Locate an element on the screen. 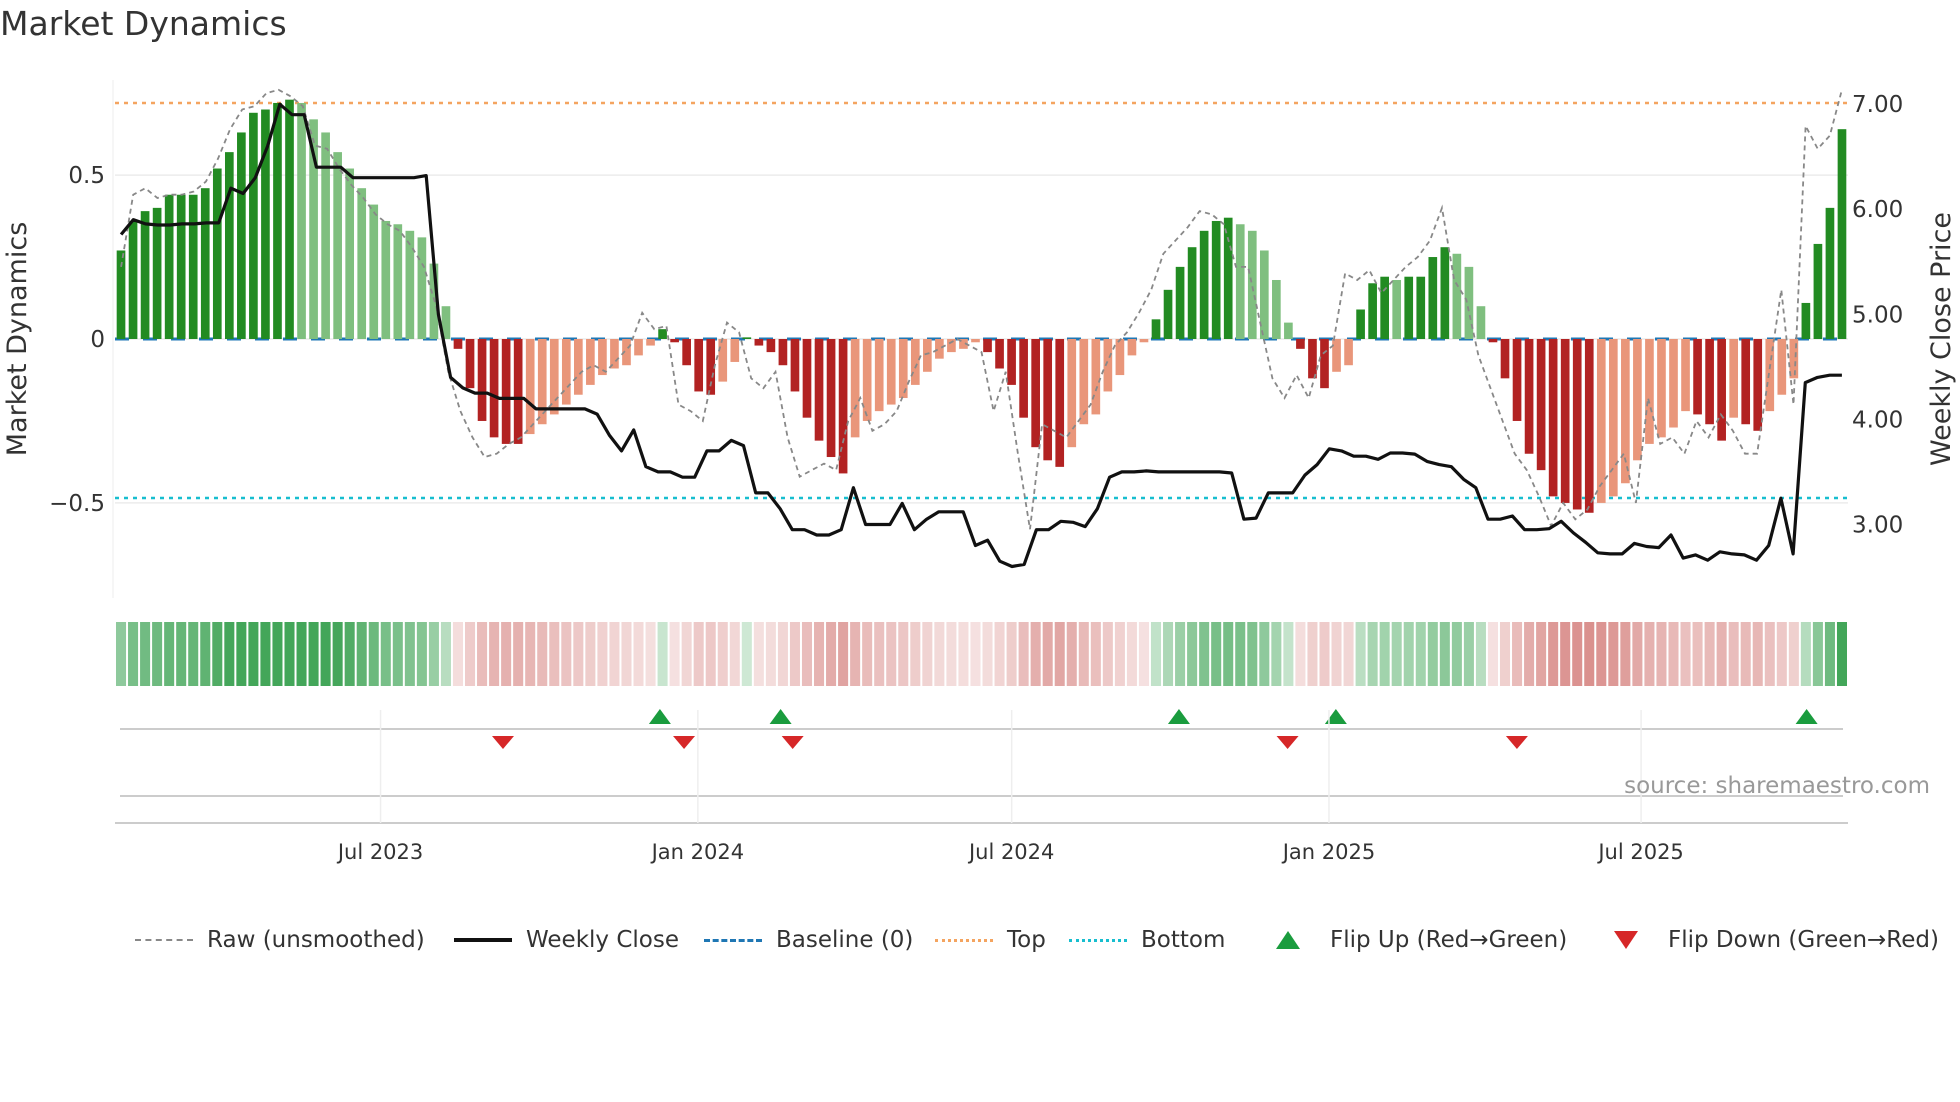 This screenshot has height=1102, width=1960. legend-item-baseline: Baseline (0) is located at coordinates (808, 940).